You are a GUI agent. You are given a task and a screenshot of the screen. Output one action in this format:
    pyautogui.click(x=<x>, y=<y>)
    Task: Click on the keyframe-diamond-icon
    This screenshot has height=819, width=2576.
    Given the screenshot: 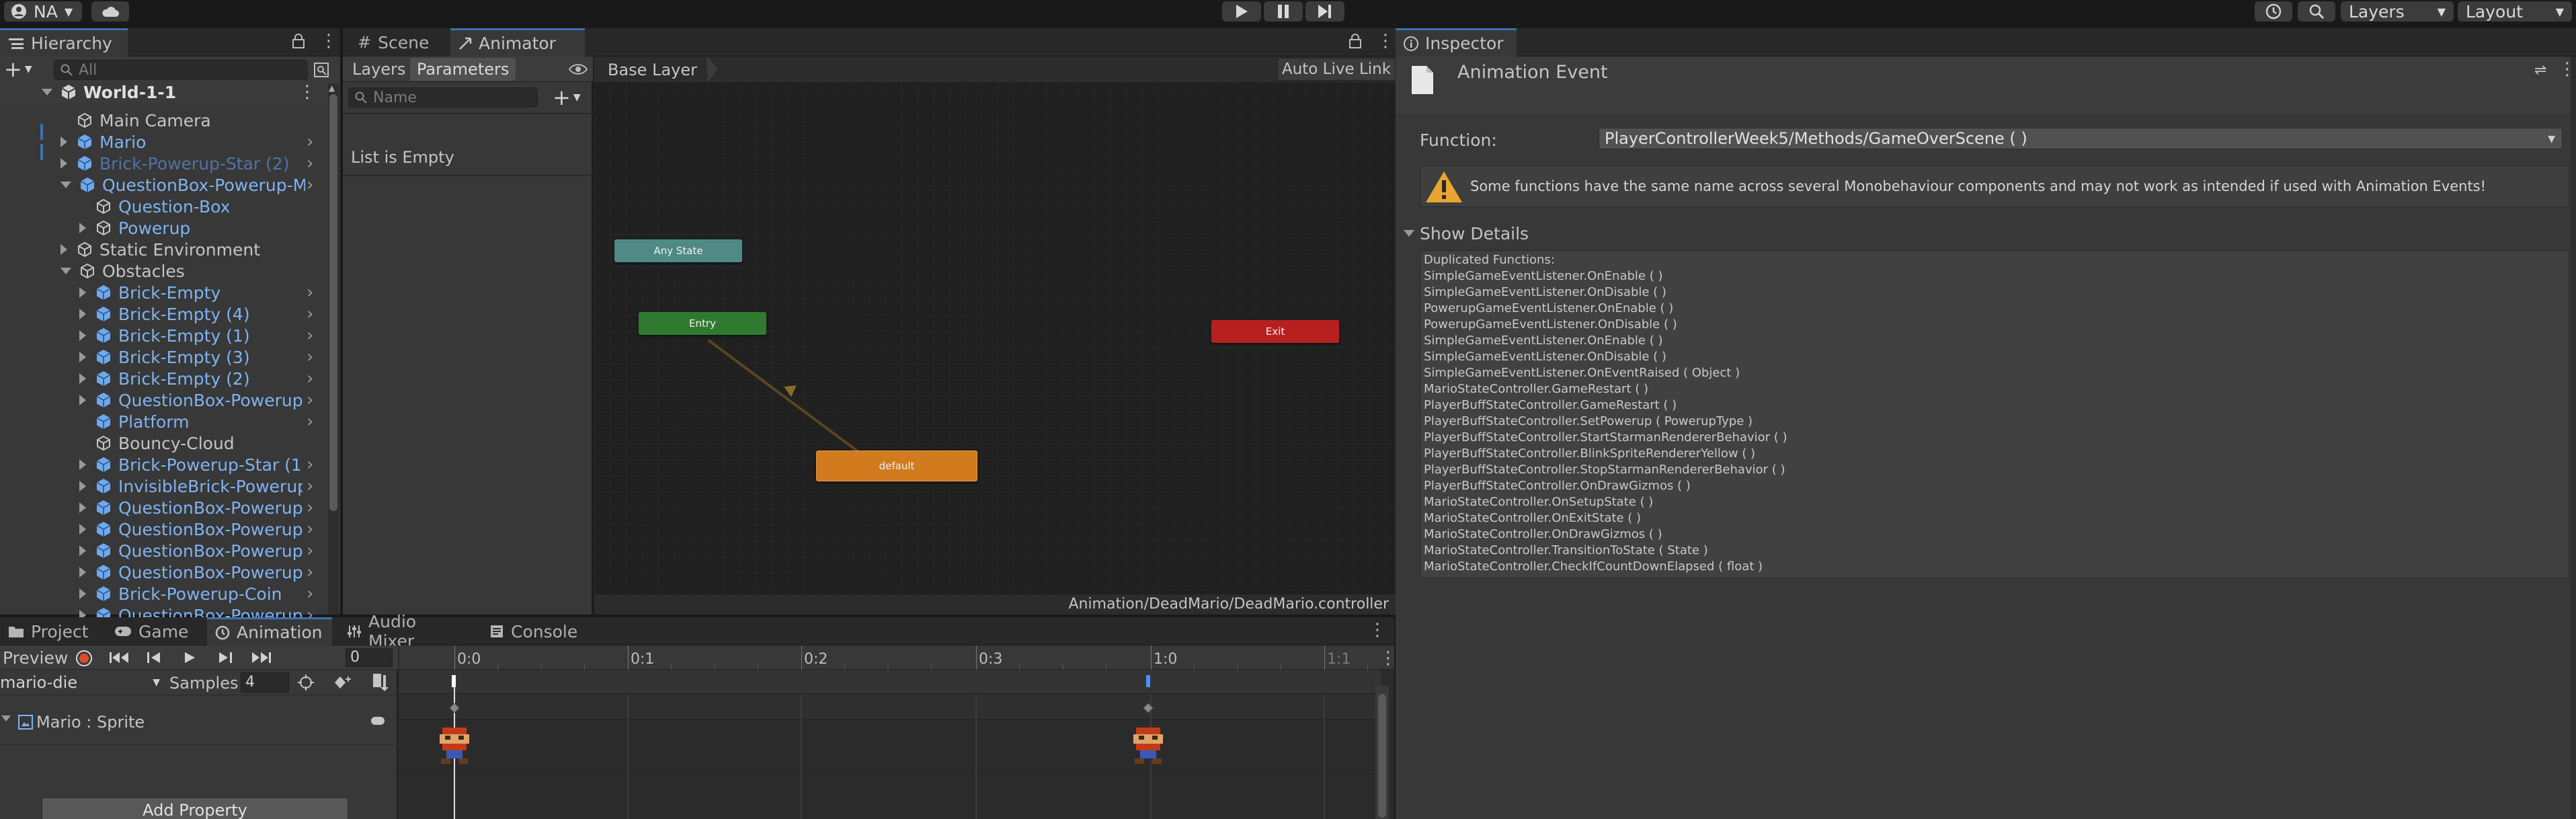 What is the action you would take?
    pyautogui.click(x=306, y=682)
    